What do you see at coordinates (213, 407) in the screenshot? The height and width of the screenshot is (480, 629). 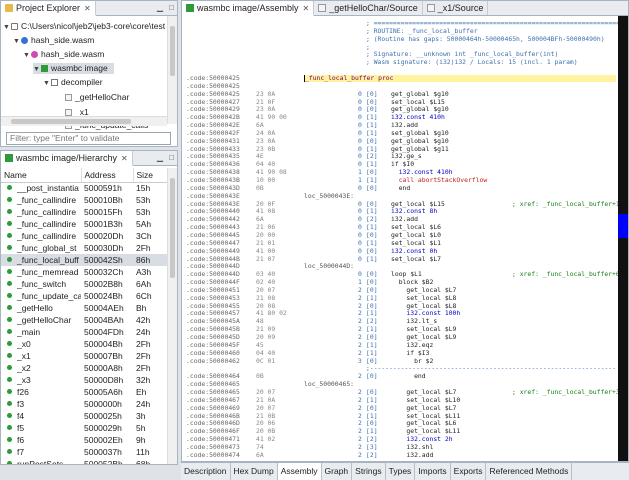 I see `line-address: .code:50000469` at bounding box center [213, 407].